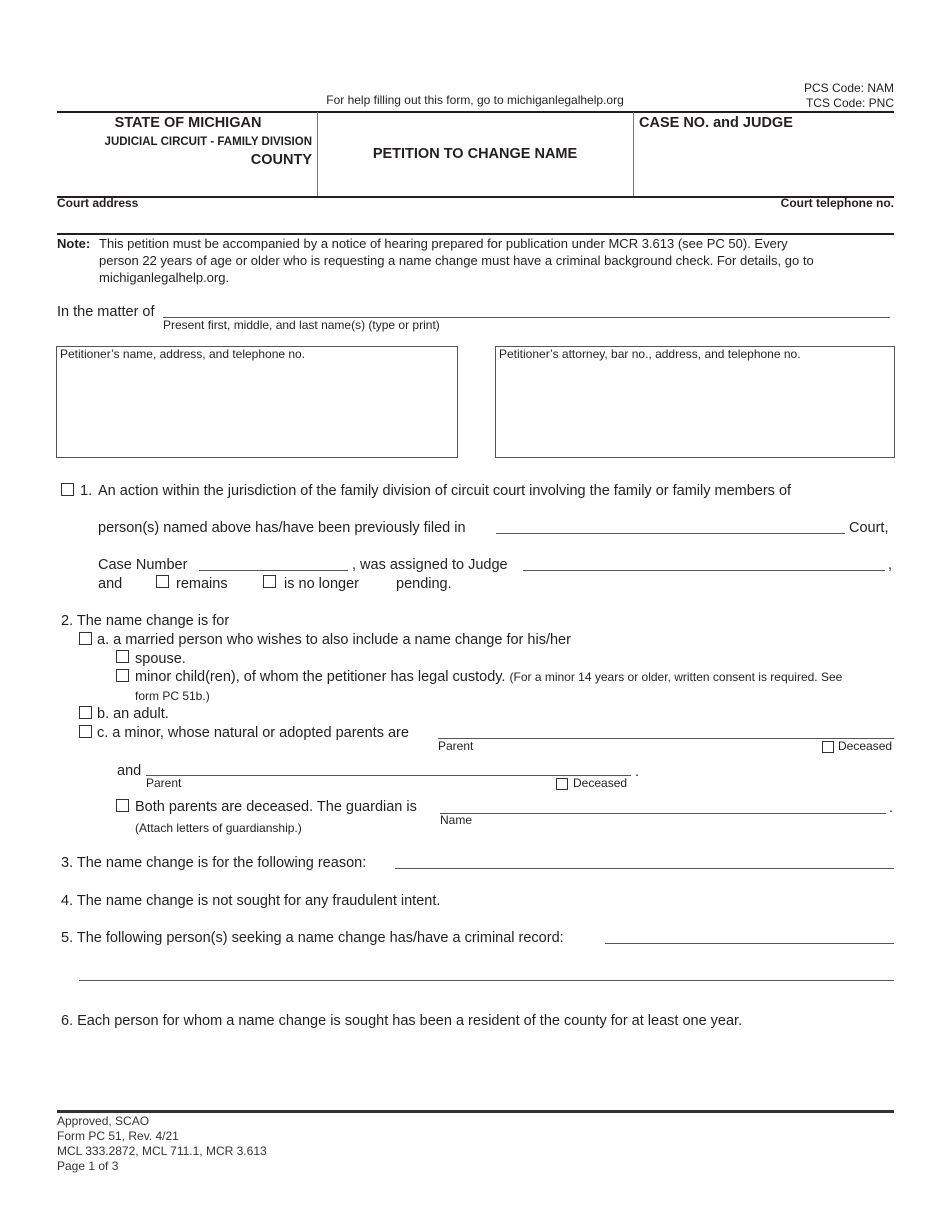 This screenshot has width=950, height=1230. I want to click on no-longer-label: is no longer, so click(321, 584).